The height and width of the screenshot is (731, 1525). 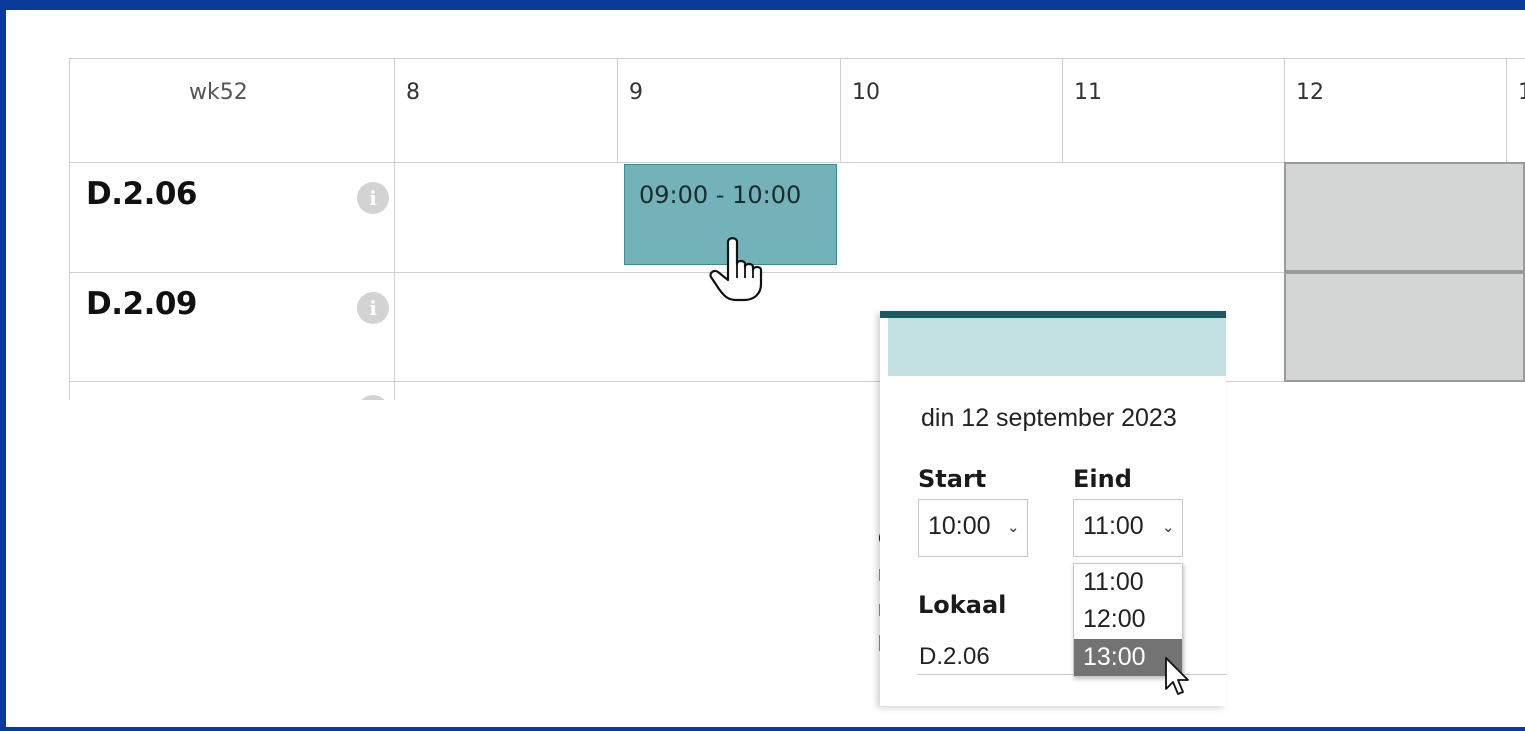 I want to click on start-time-select: 10:00 ⌄, so click(x=973, y=528).